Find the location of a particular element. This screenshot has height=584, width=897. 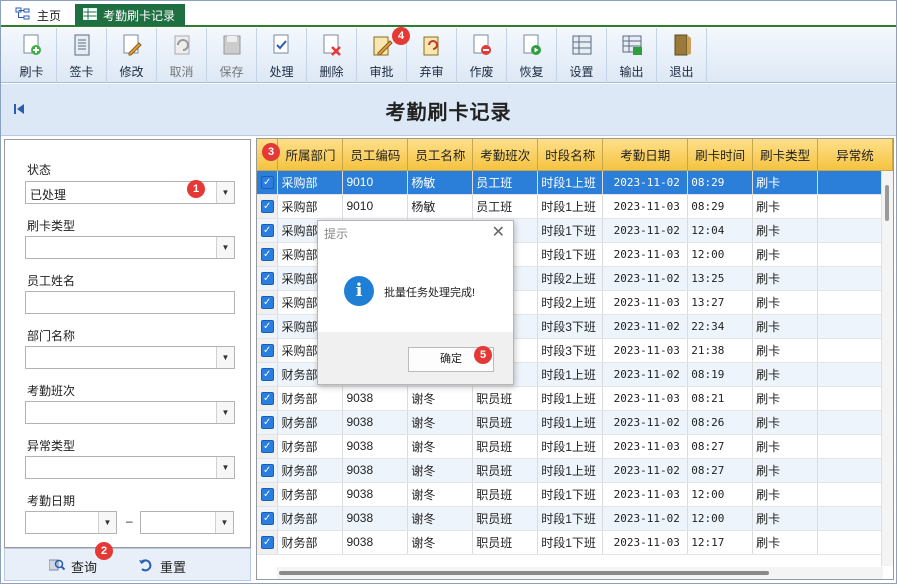

toolbar-button-8: 弃审 is located at coordinates (432, 55).